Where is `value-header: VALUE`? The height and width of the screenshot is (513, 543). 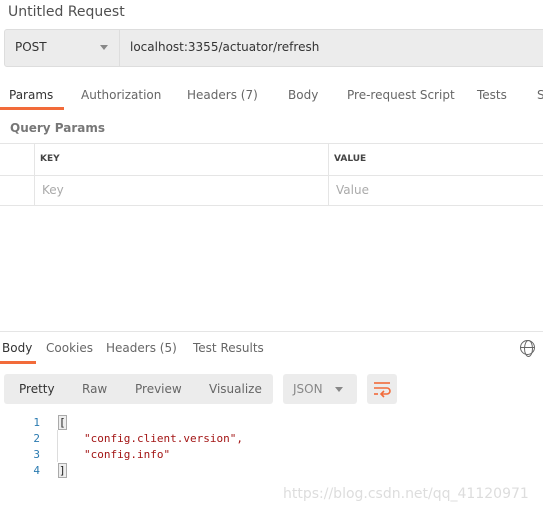
value-header: VALUE is located at coordinates (350, 159).